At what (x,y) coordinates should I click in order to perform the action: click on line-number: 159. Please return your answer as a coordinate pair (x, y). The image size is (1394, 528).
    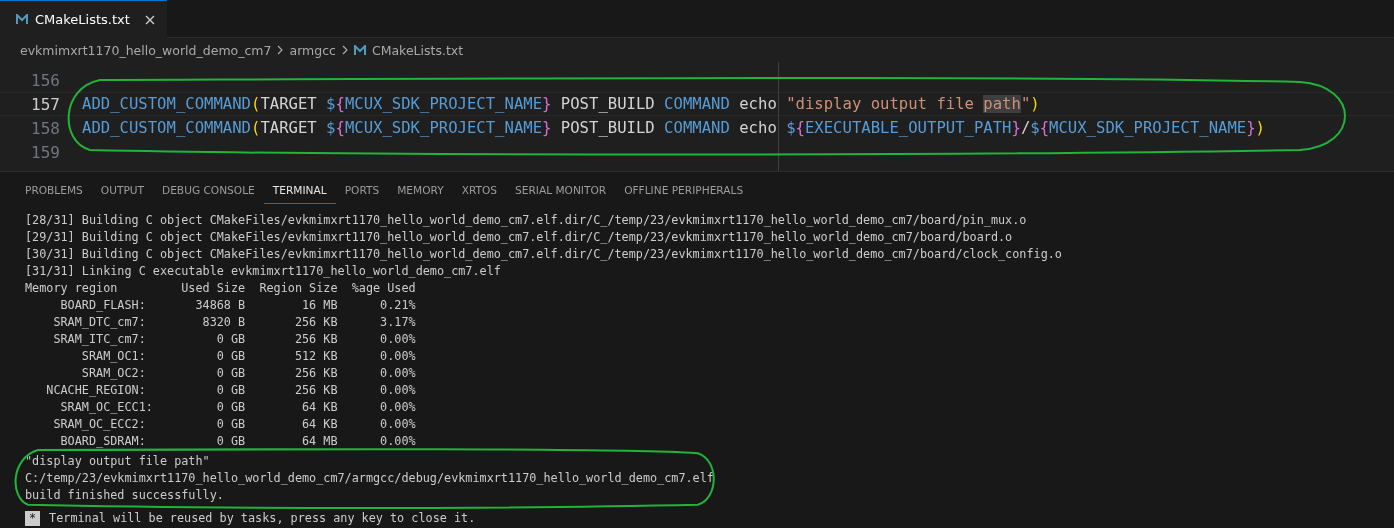
    Looking at the image, I should click on (45, 152).